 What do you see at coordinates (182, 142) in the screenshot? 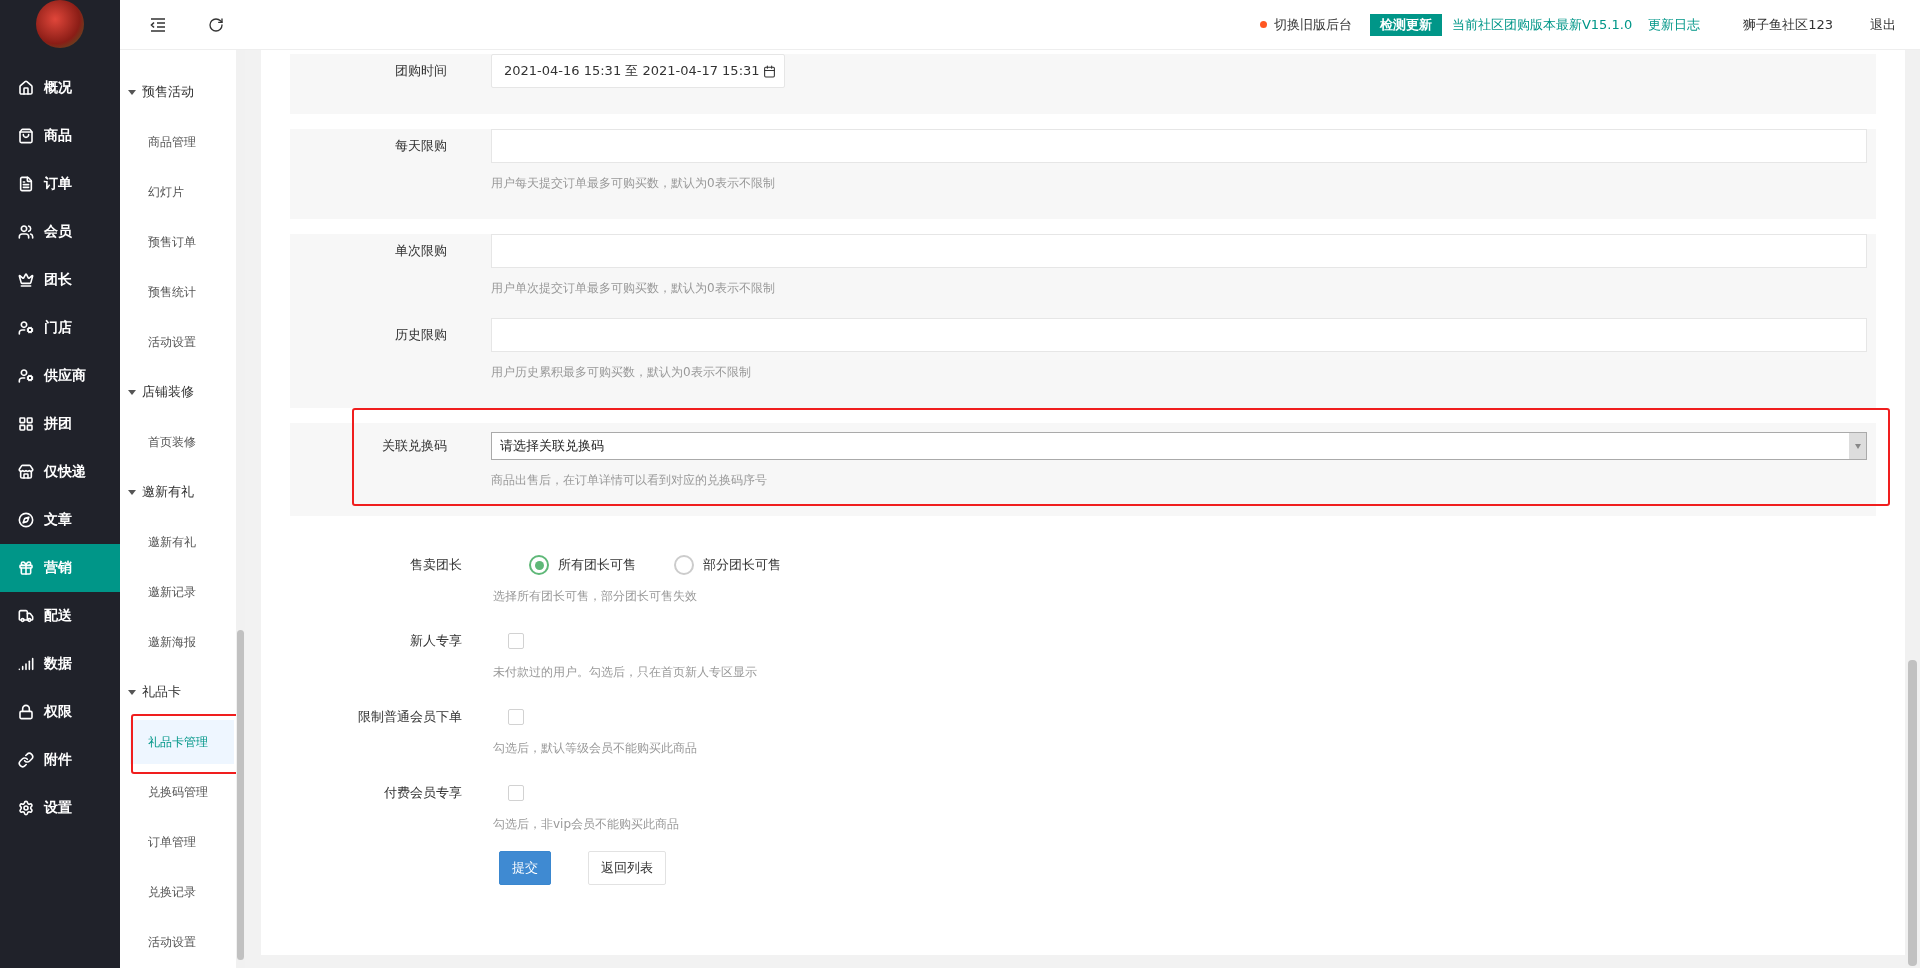
I see `subnav-item: 商品管理` at bounding box center [182, 142].